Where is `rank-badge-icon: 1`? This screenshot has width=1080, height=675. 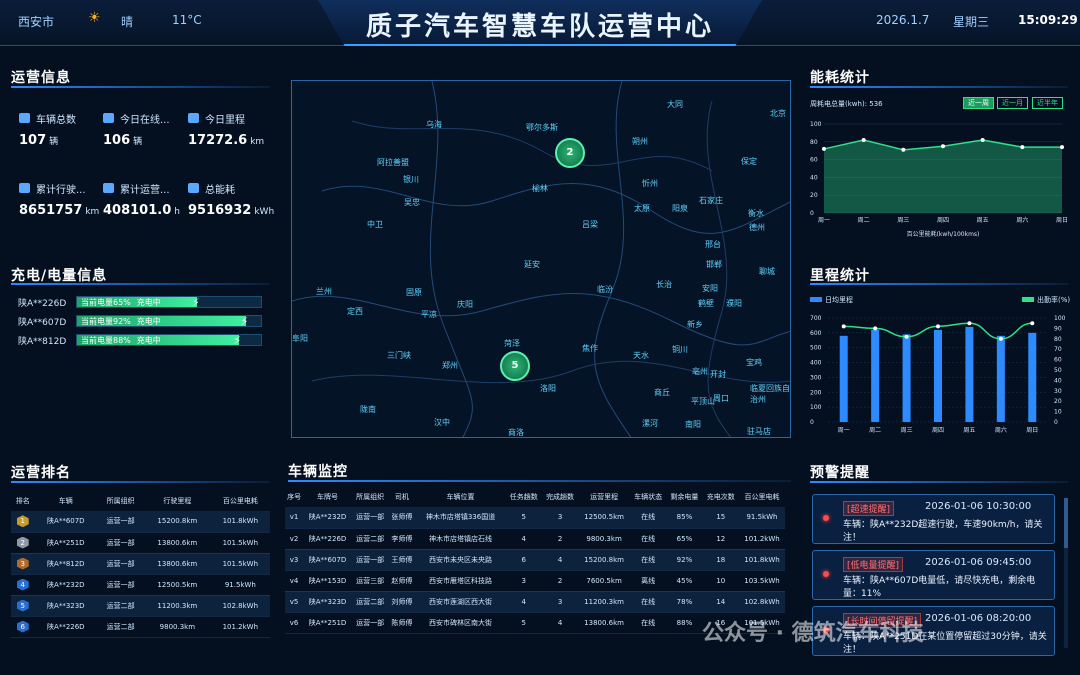 rank-badge-icon: 1 is located at coordinates (22, 521).